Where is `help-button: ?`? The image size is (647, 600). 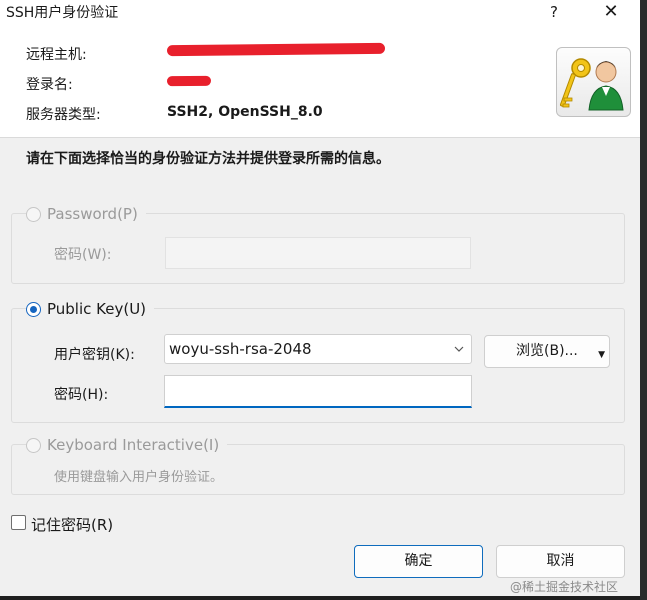
help-button: ? is located at coordinates (554, 12).